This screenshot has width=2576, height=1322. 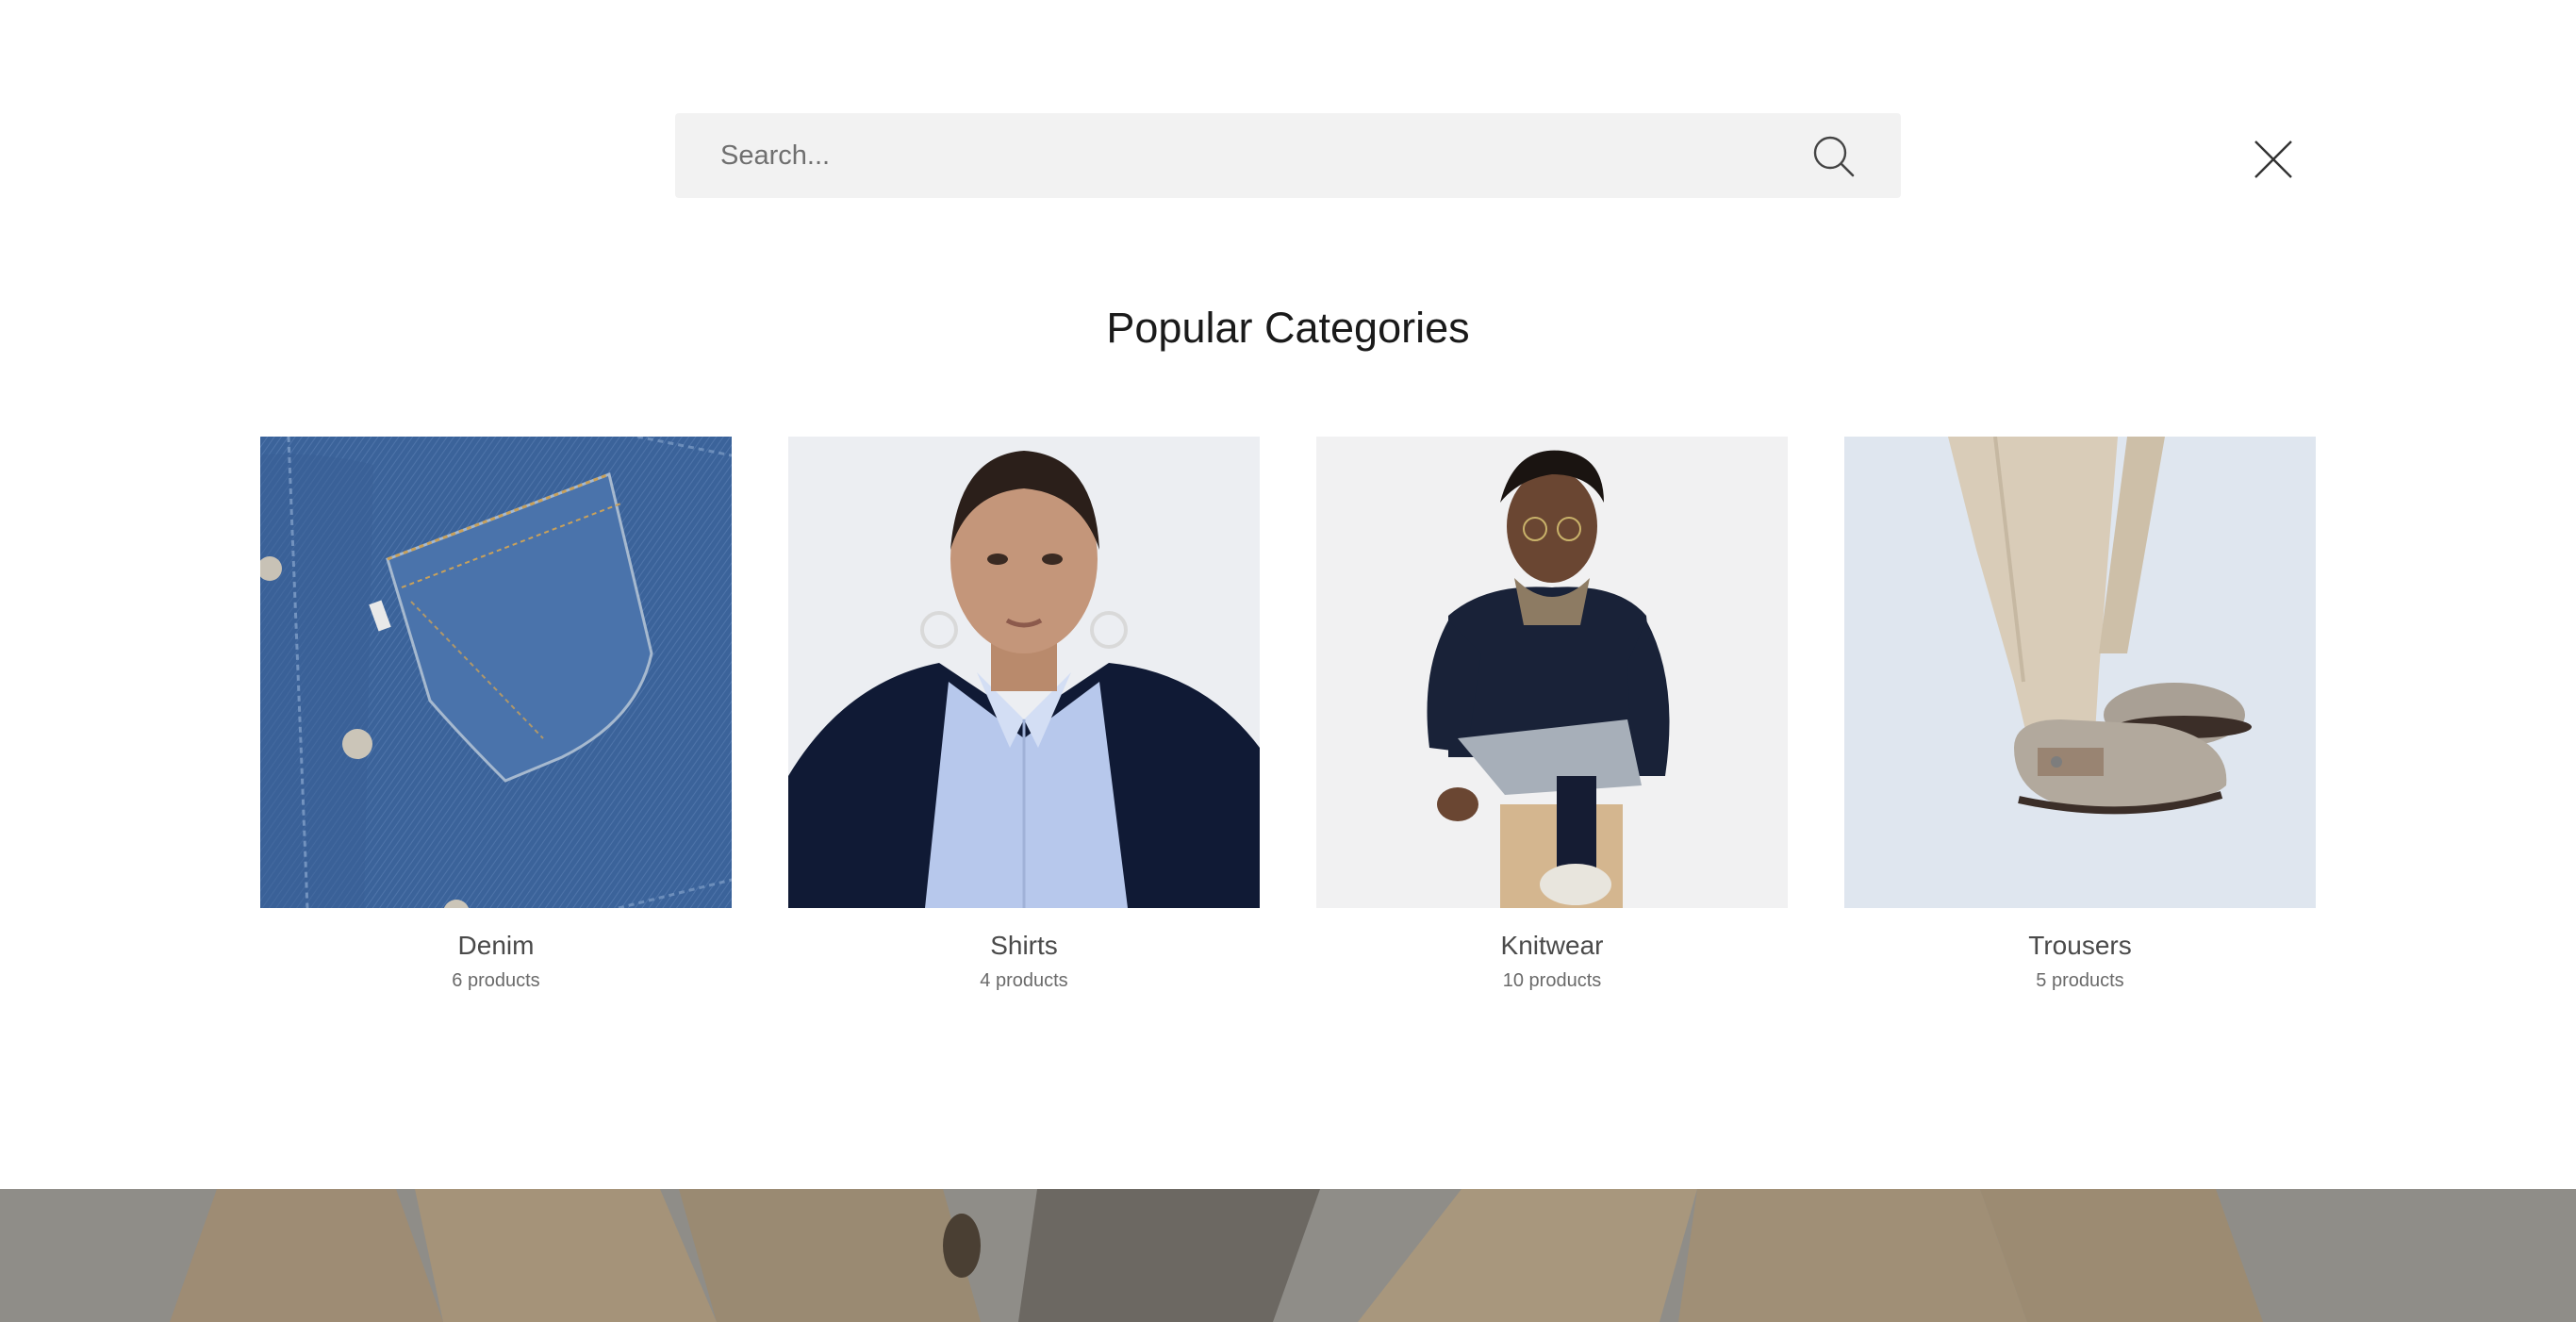 I want to click on background-hero-image, so click(x=1288, y=1255).